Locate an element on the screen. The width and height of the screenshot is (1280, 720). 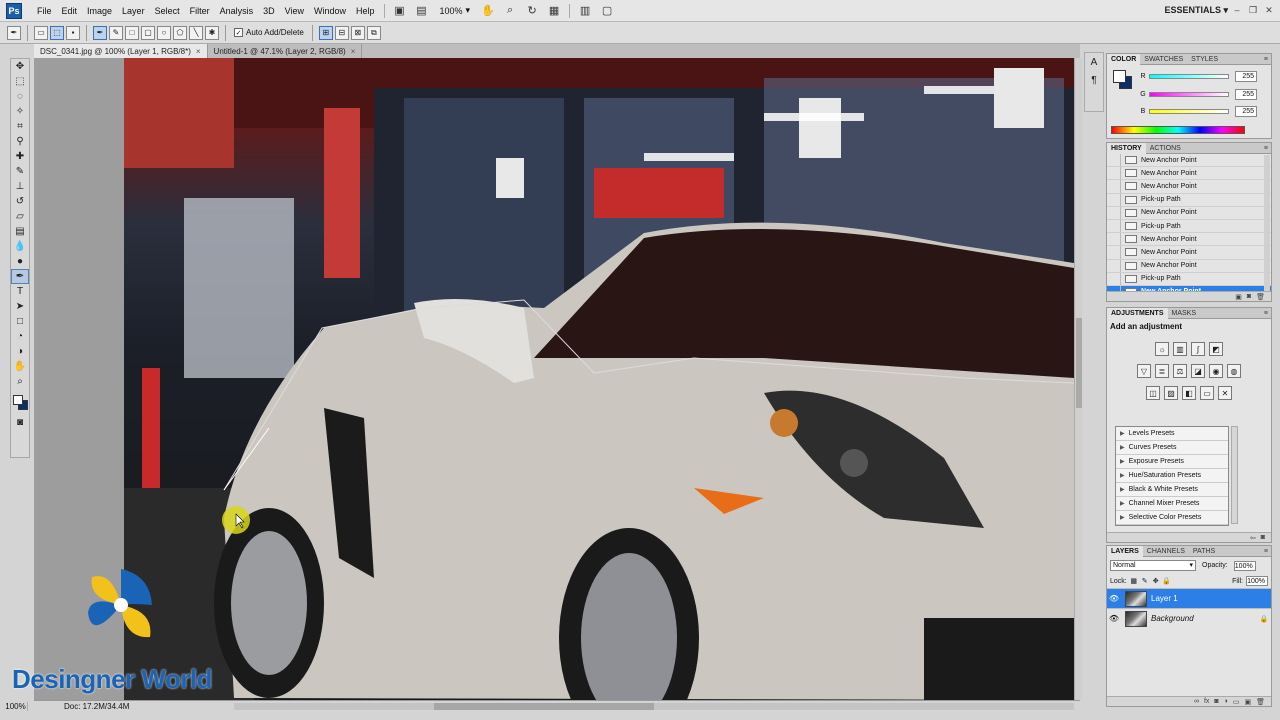
preset-item: ▶ Black & White Presets is located at coordinates (1172, 490).